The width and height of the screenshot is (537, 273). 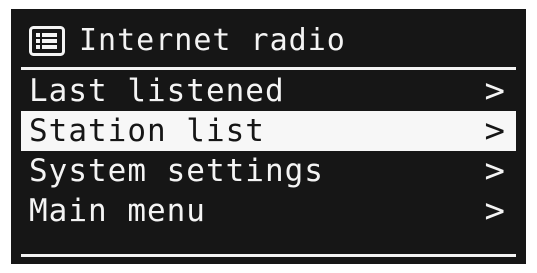 I want to click on menu-item-label: Main menu, so click(x=117, y=210).